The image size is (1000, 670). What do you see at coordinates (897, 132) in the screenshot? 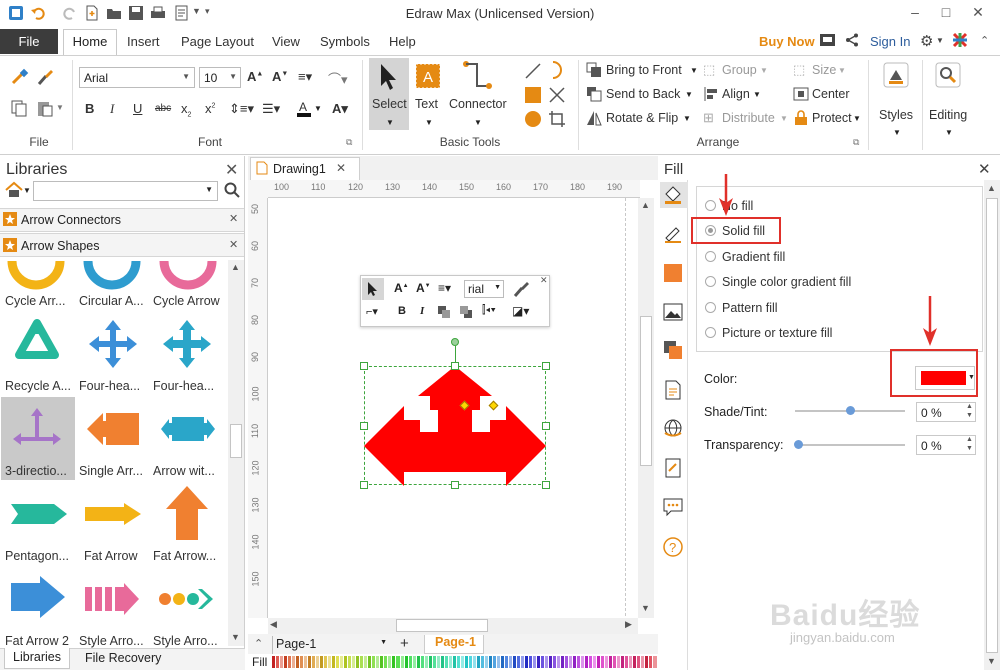
I see `styles-dropdown-icon: ▼` at bounding box center [897, 132].